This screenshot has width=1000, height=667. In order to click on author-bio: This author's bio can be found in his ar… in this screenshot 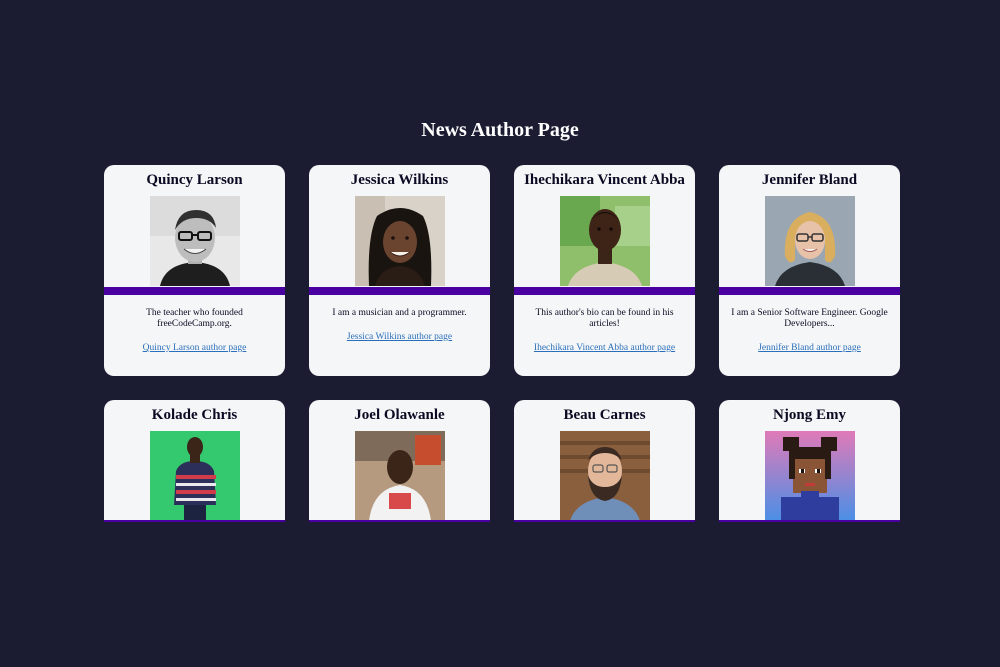, I will do `click(604, 318)`.